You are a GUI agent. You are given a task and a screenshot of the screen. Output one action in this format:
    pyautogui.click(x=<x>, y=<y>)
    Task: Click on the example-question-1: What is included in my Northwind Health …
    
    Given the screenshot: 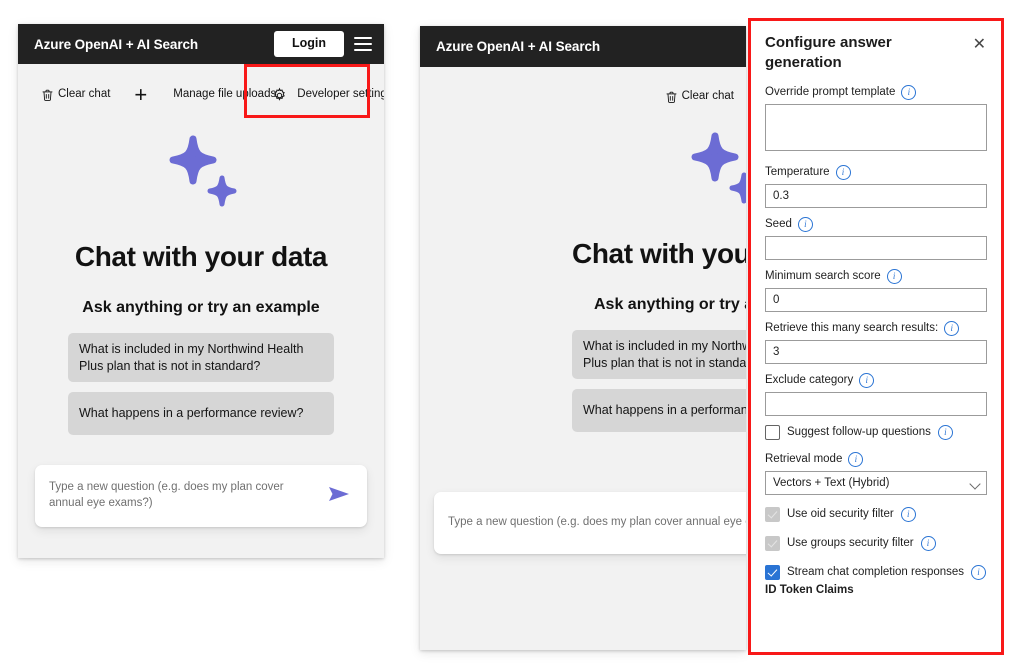 What is the action you would take?
    pyautogui.click(x=201, y=357)
    